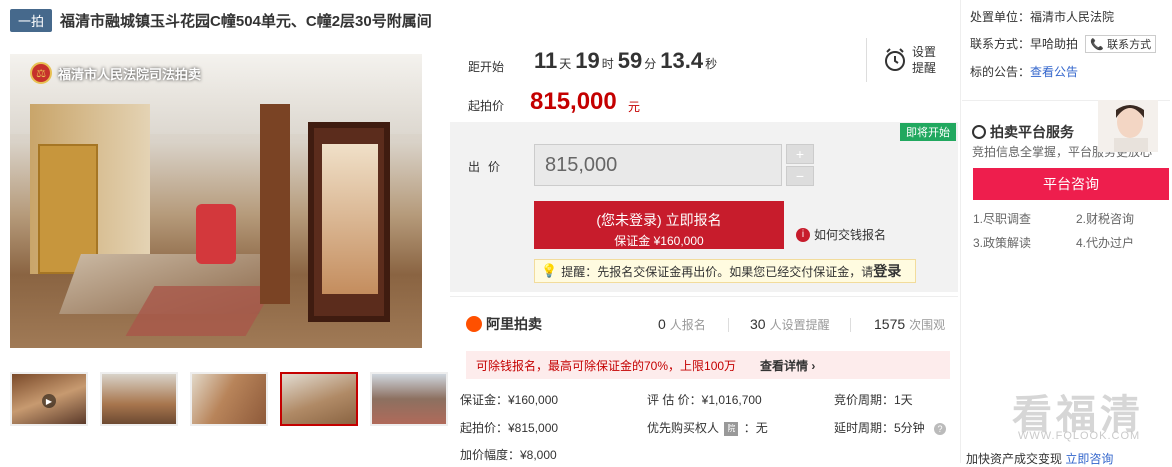  Describe the element at coordinates (486, 67) in the screenshot. I see `countdown-label: 距开始` at that location.